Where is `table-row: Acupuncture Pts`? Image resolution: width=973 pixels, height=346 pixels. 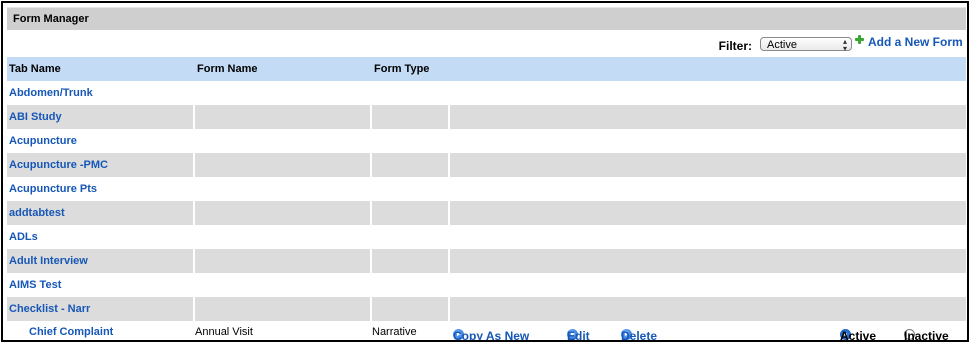
table-row: Acupuncture Pts is located at coordinates (486, 189).